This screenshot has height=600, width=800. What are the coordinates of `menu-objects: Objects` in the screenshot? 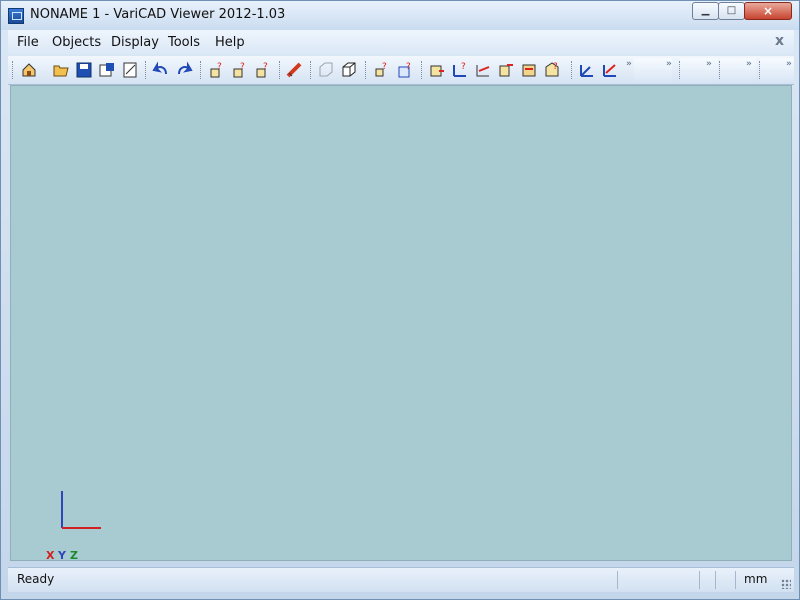 It's located at (76, 42).